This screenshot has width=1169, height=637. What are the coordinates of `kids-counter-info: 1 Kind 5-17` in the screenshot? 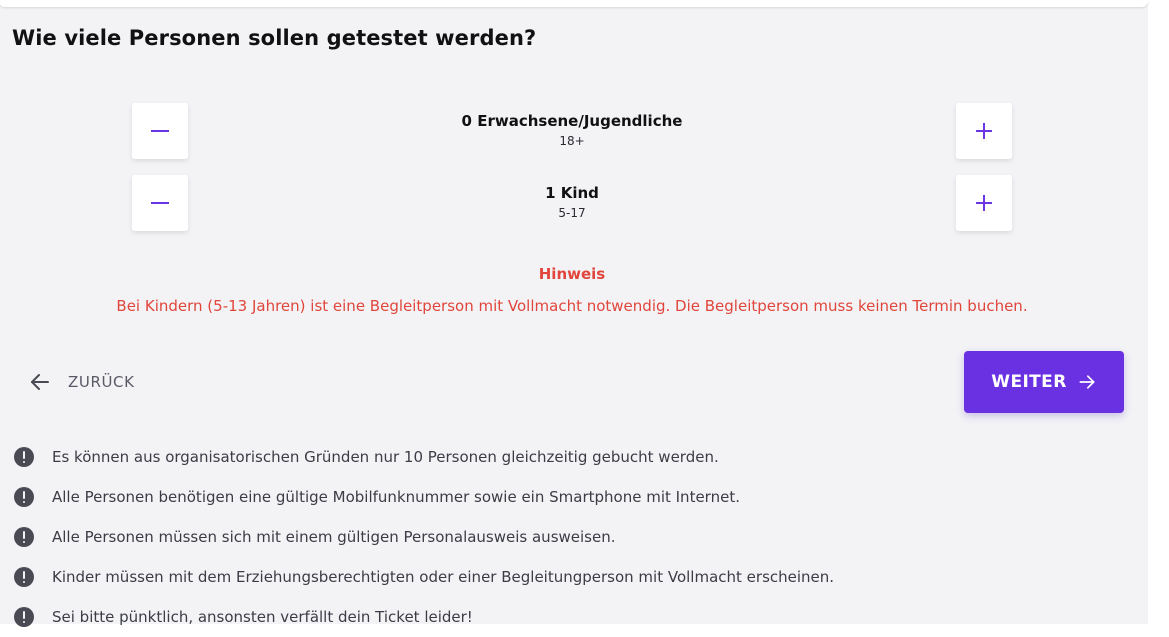 It's located at (572, 202).